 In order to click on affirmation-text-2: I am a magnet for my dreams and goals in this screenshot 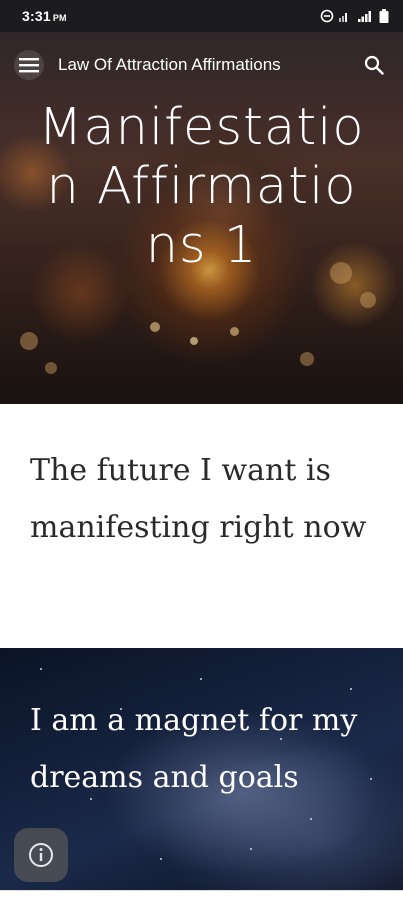, I will do `click(194, 749)`.